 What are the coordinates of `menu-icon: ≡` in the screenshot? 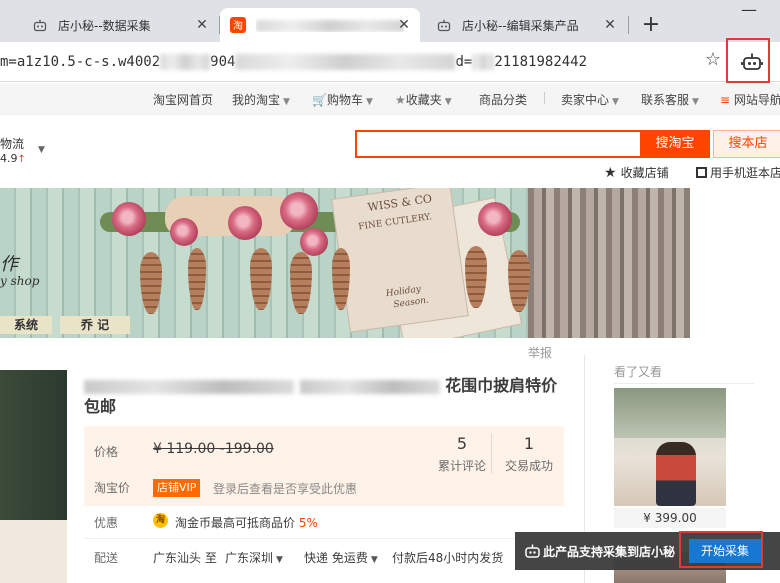 It's located at (727, 100).